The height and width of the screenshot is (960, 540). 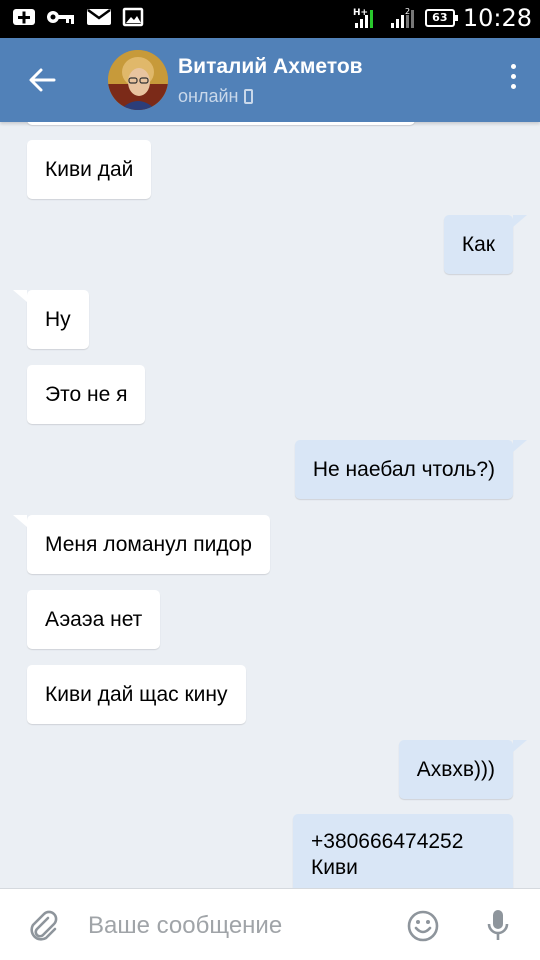 I want to click on message-bubble-outgoing: Как, so click(x=485, y=244).